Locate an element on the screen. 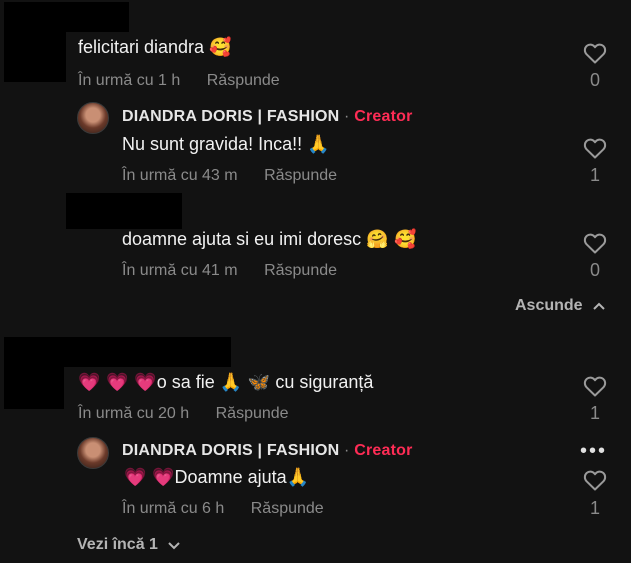  collapse-replies-button: Ascunde is located at coordinates (560, 306).